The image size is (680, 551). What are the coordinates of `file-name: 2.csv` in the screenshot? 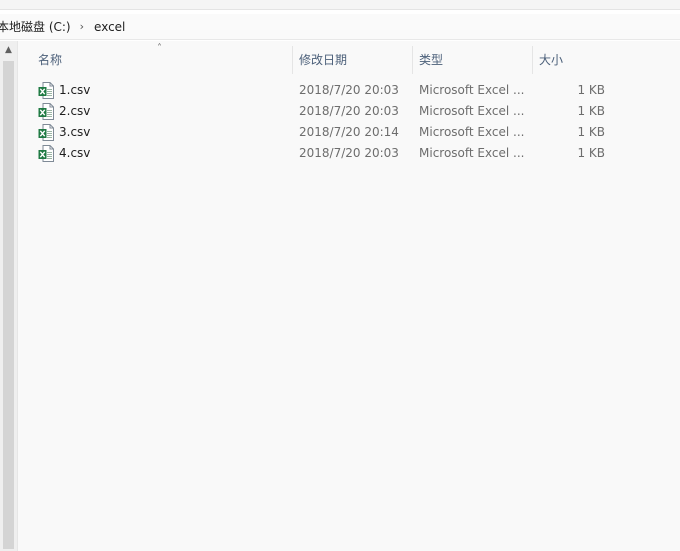 It's located at (75, 111).